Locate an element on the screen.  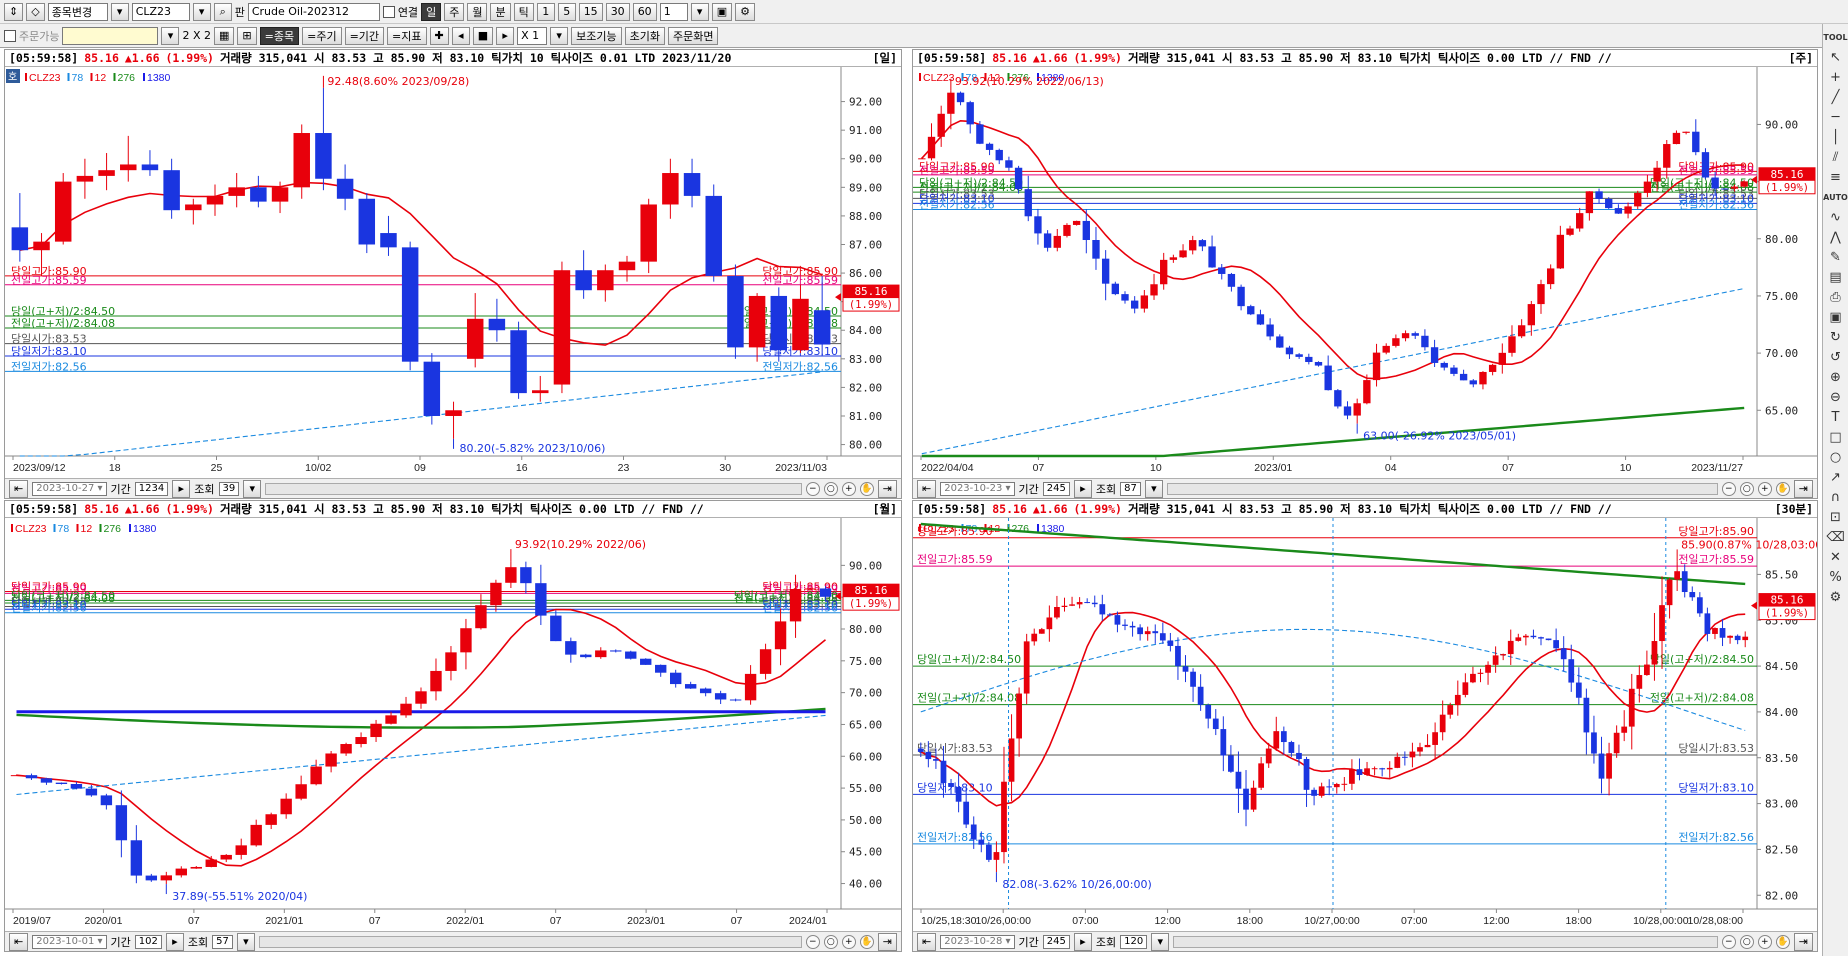
account-select is located at coordinates (110, 35).